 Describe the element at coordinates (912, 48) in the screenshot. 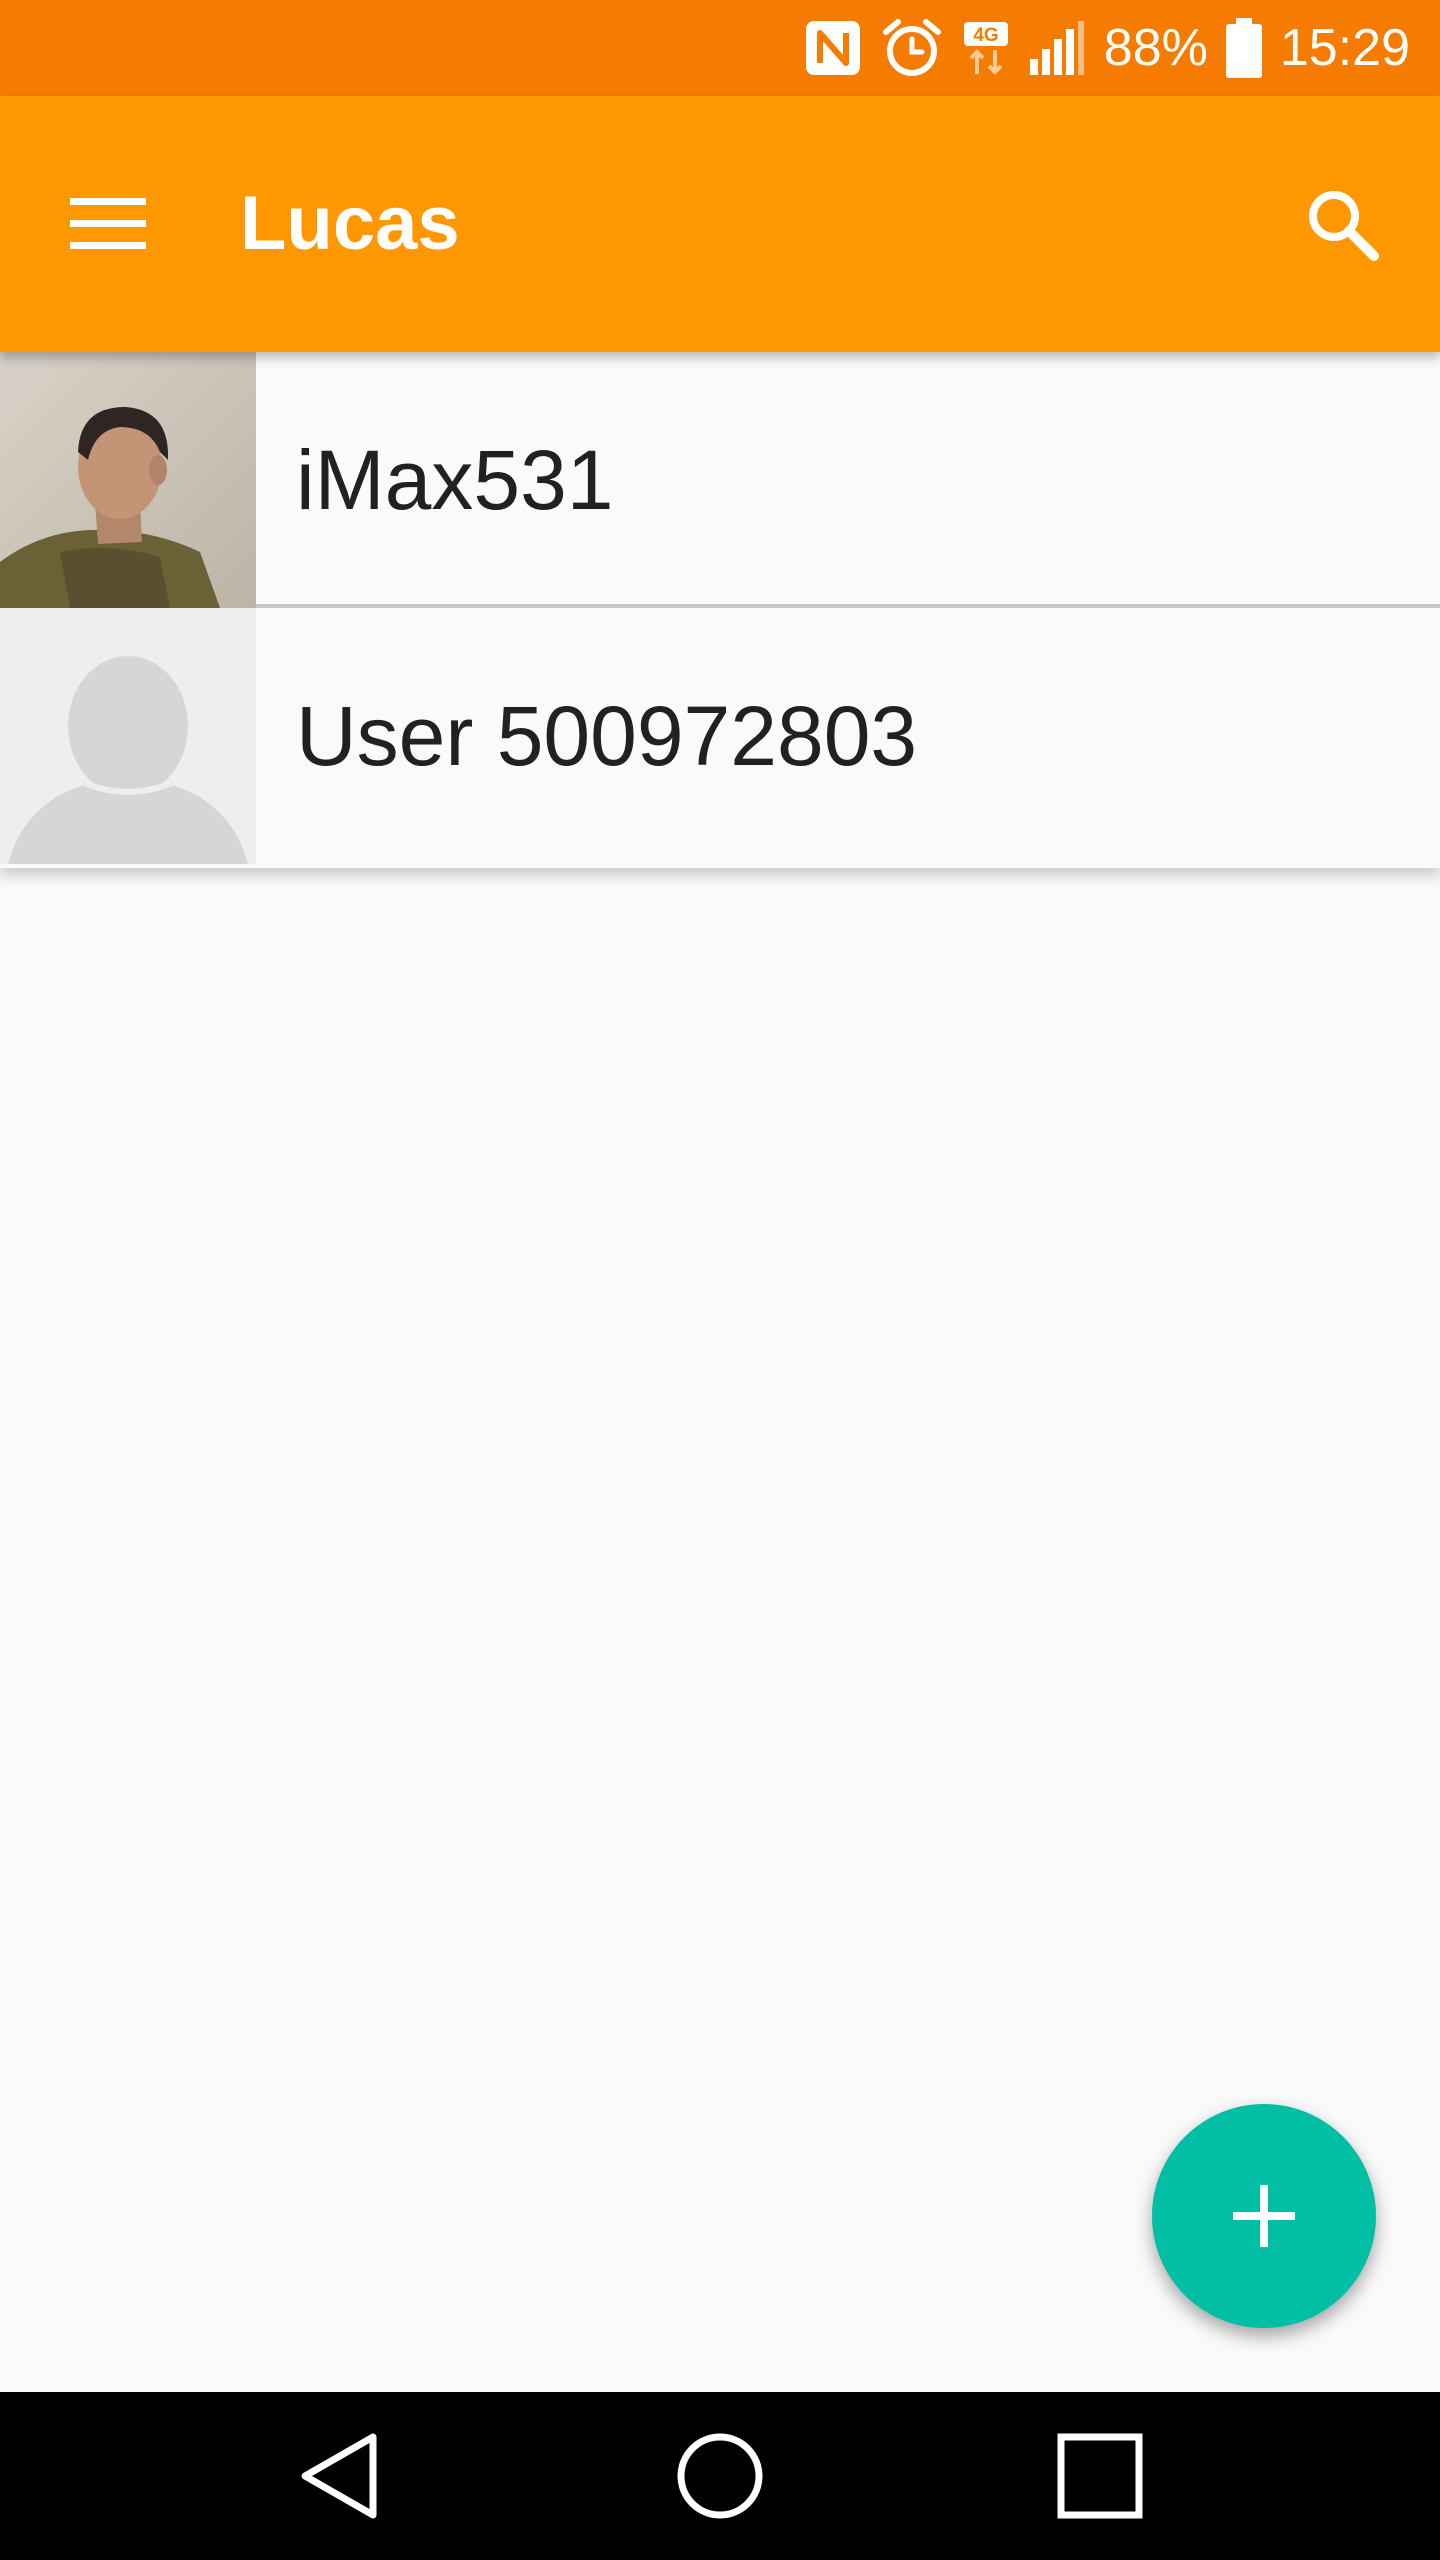

I see `alarm-icon` at that location.